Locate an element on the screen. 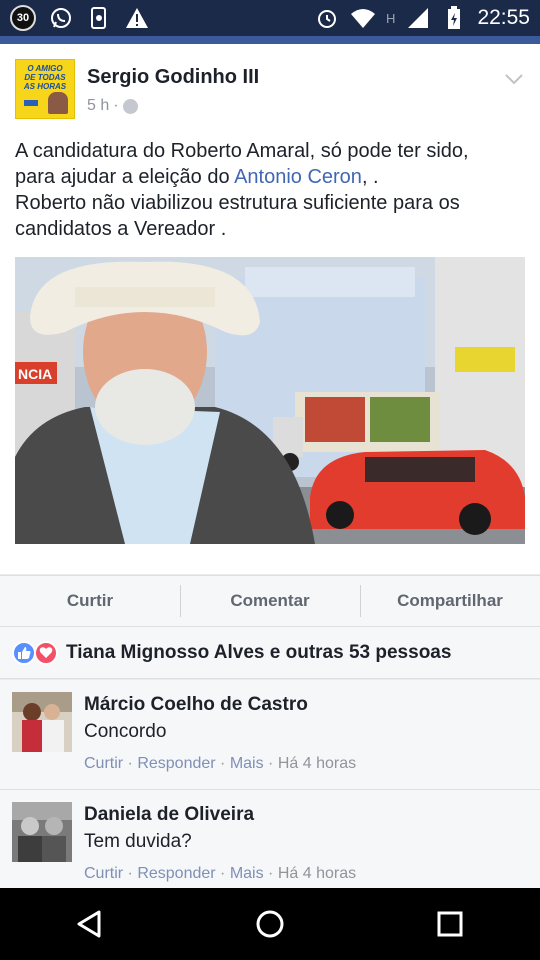 This screenshot has width=540, height=960. post-time: 5 h is located at coordinates (98, 106).